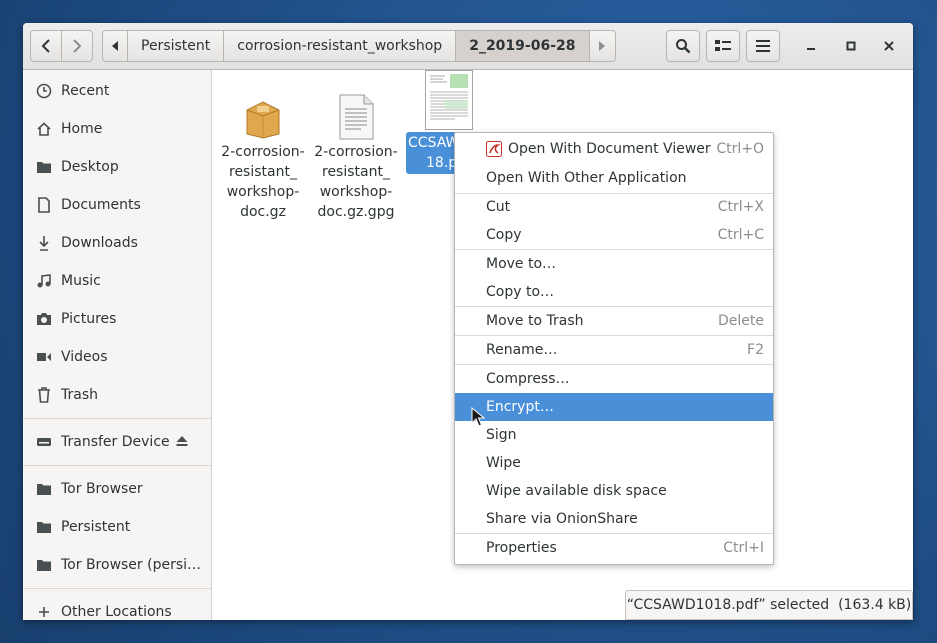  I want to click on triangle-left-icon, so click(115, 46).